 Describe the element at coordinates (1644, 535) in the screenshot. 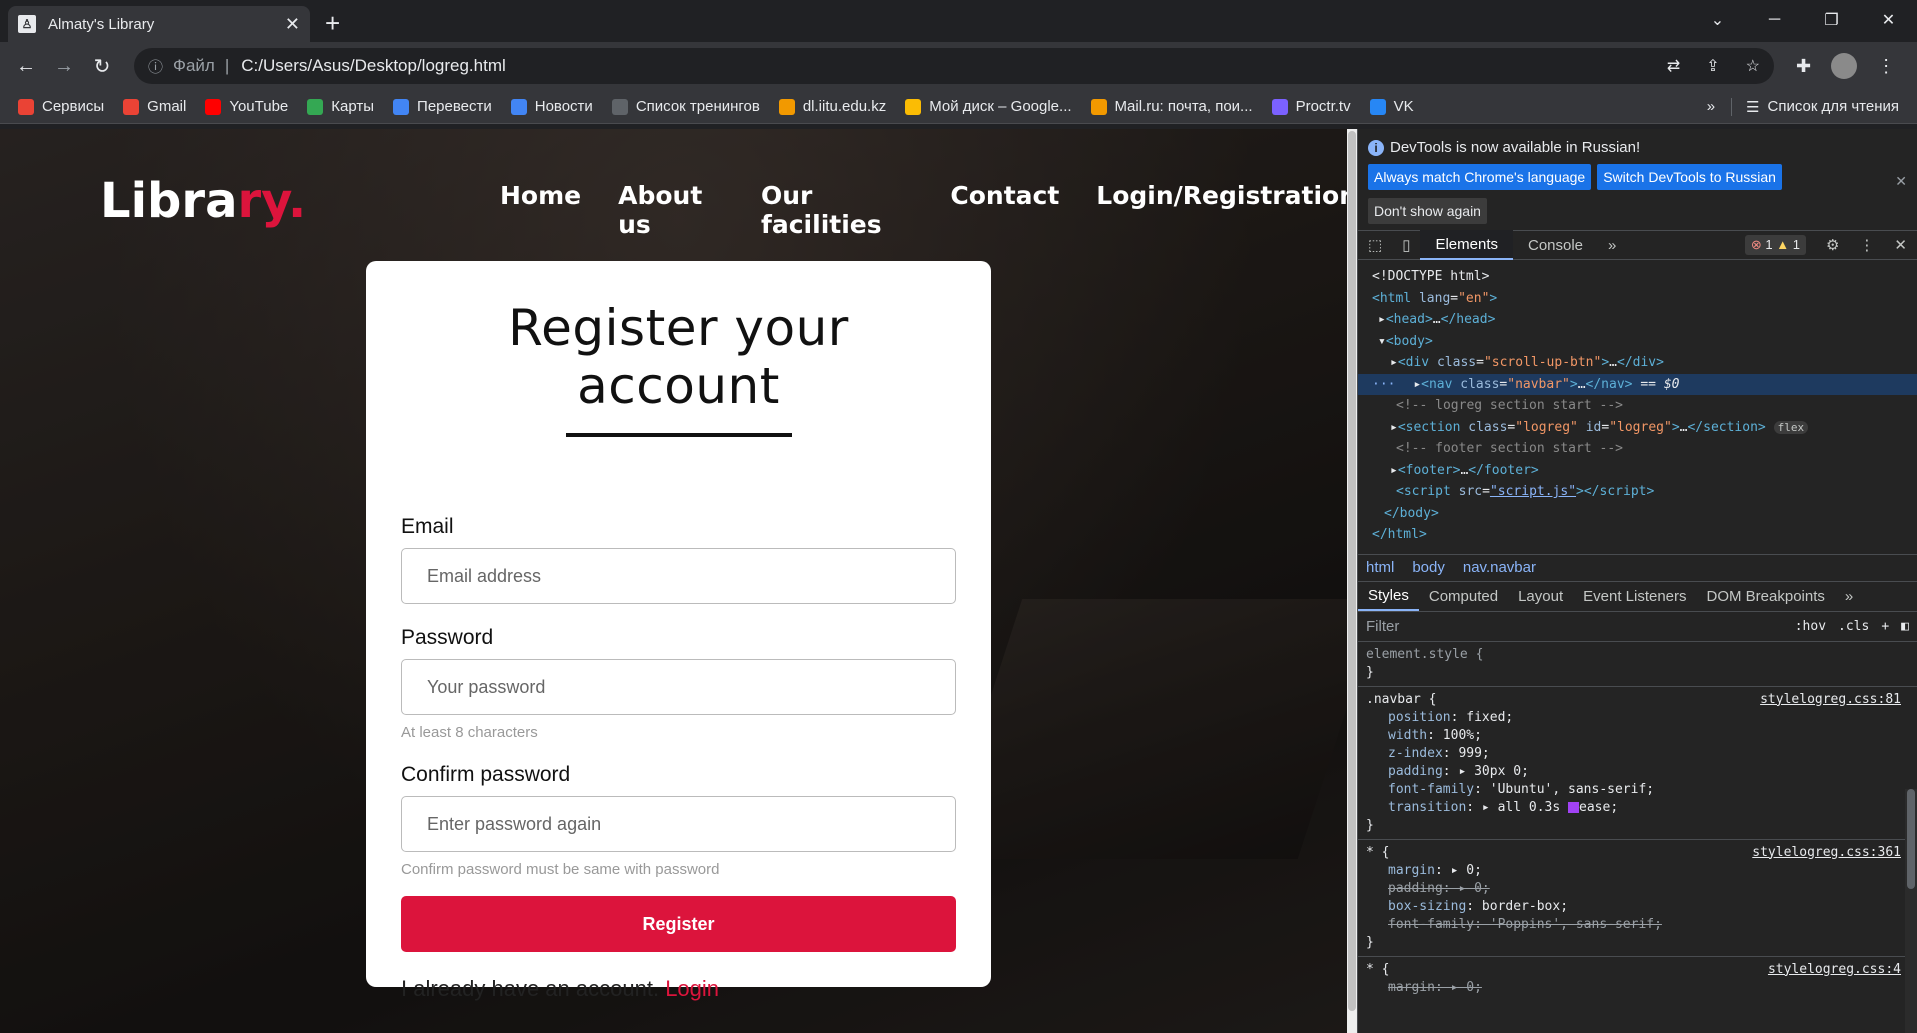

I see `dom-node: </html>` at that location.